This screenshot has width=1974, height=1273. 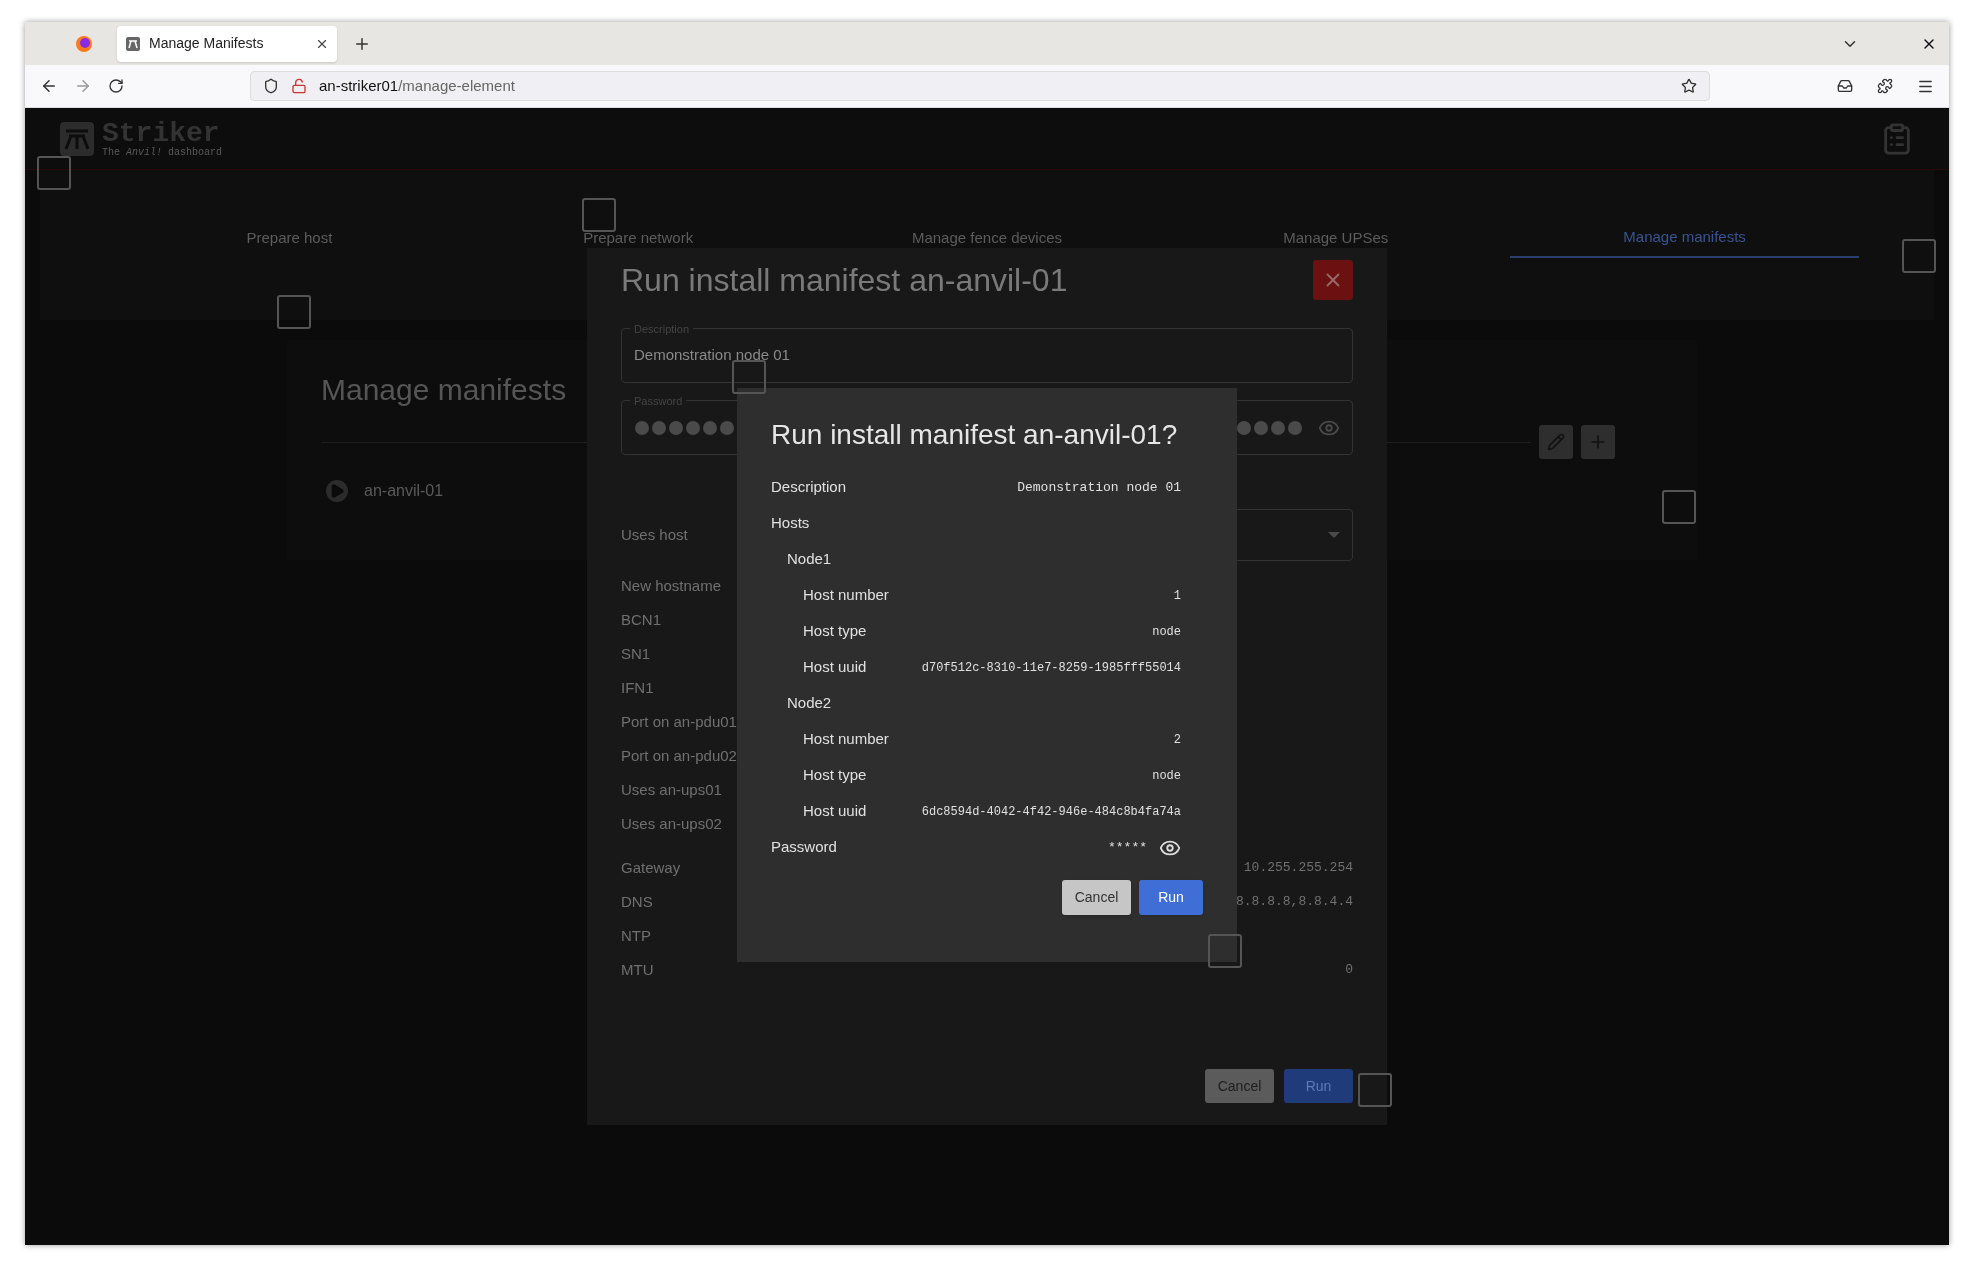 I want to click on row-label: MTU, so click(x=637, y=969).